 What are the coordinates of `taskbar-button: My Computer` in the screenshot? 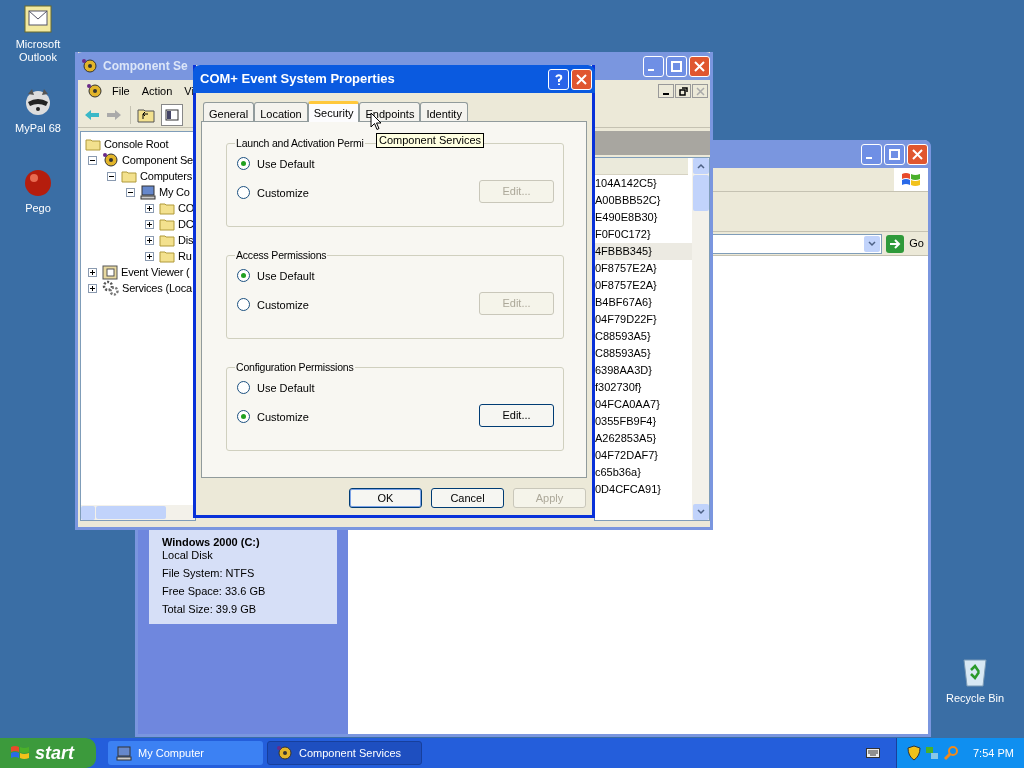 It's located at (185, 753).